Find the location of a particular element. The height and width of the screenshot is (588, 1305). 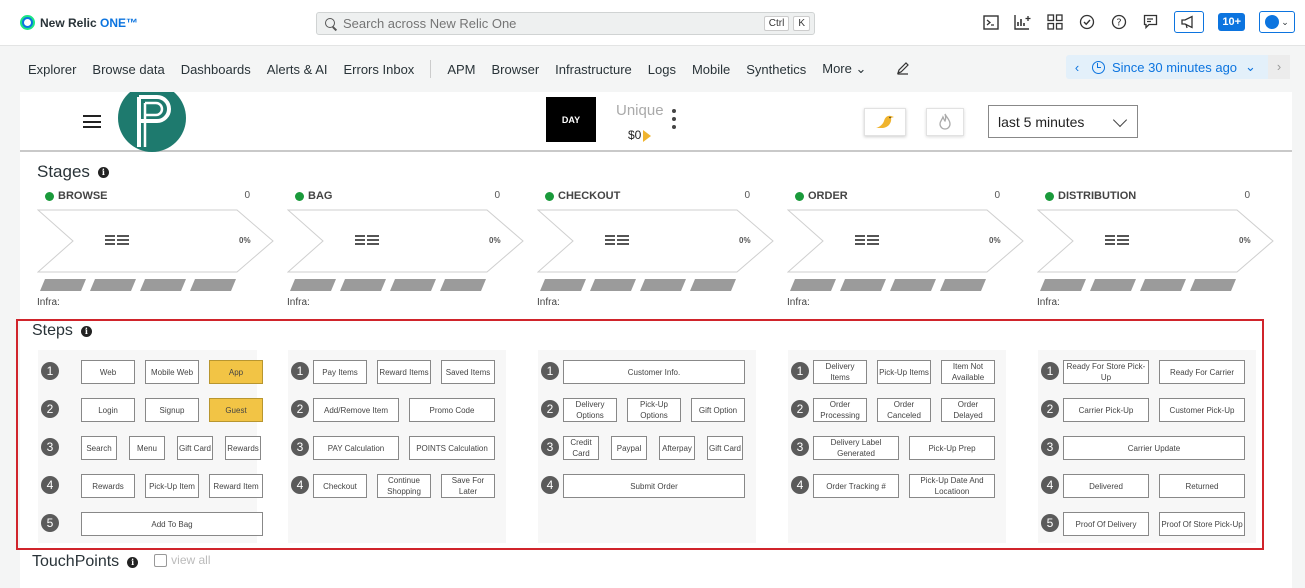

nav-item-more: More ⌄ is located at coordinates (844, 69).